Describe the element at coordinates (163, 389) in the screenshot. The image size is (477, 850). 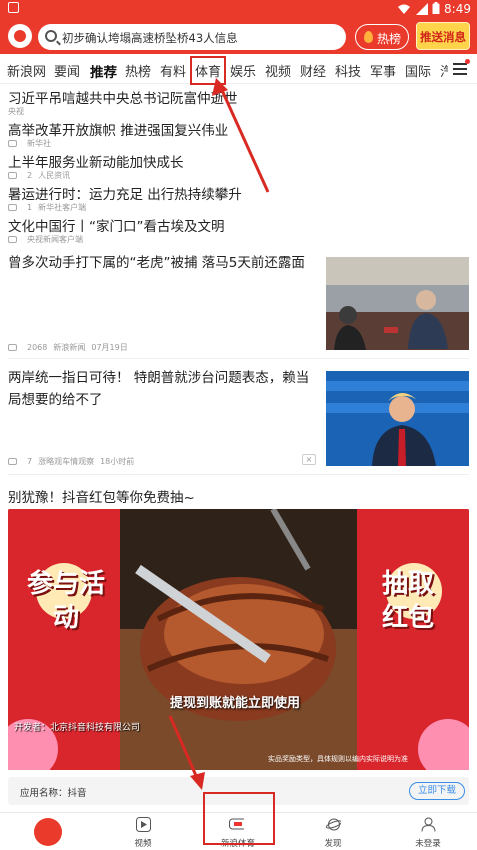
I see `story-title: 两岸统一指日可待！ 特朗普就涉台问题表态，赖当局想要的给不了` at that location.